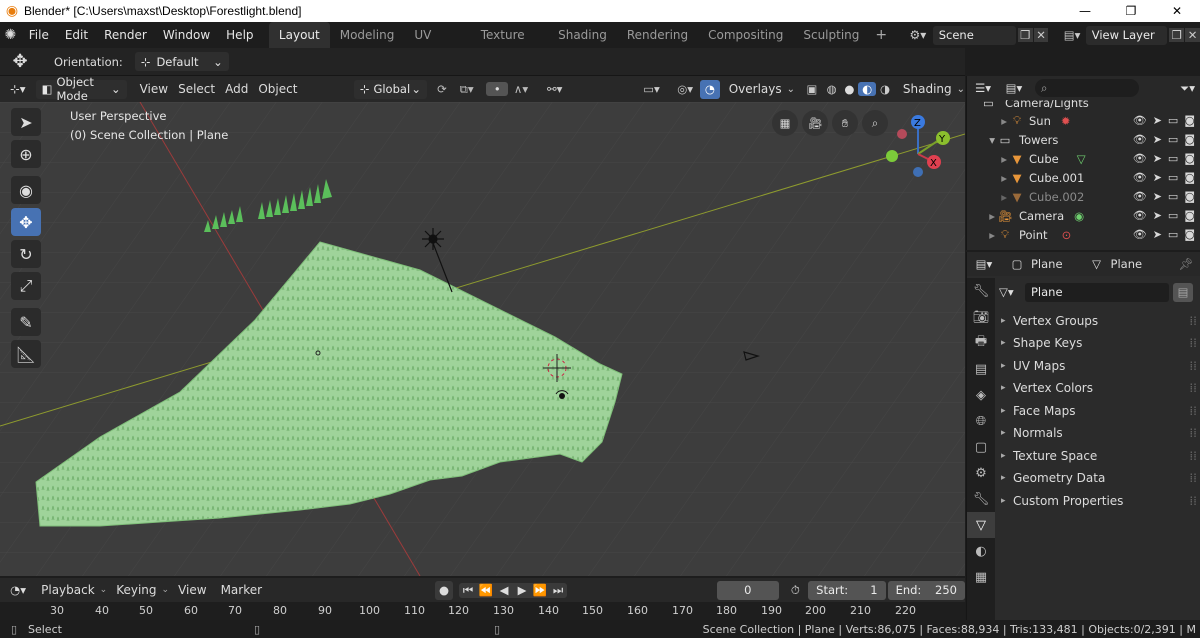 The image size is (1200, 638). I want to click on outliner-row-cube: ▸ ▼ Cube ▽ 👁︎ ➤ ▭ ◙, so click(1083, 158).